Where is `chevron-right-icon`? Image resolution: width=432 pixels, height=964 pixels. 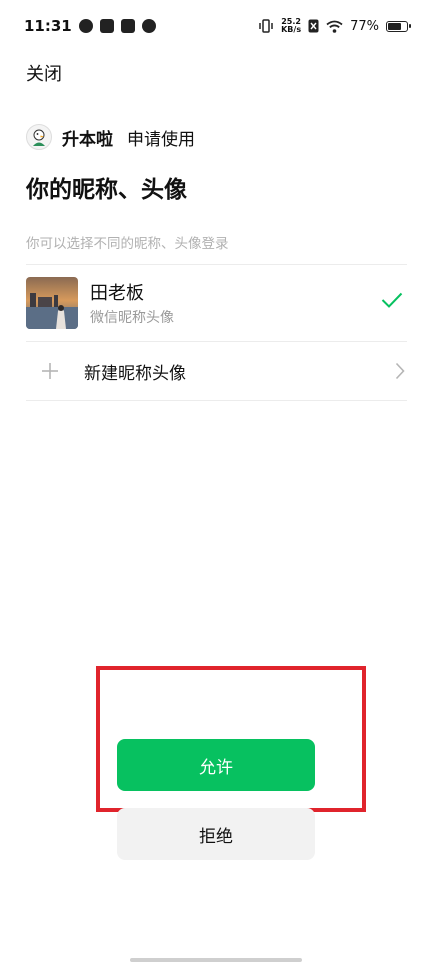 chevron-right-icon is located at coordinates (400, 371).